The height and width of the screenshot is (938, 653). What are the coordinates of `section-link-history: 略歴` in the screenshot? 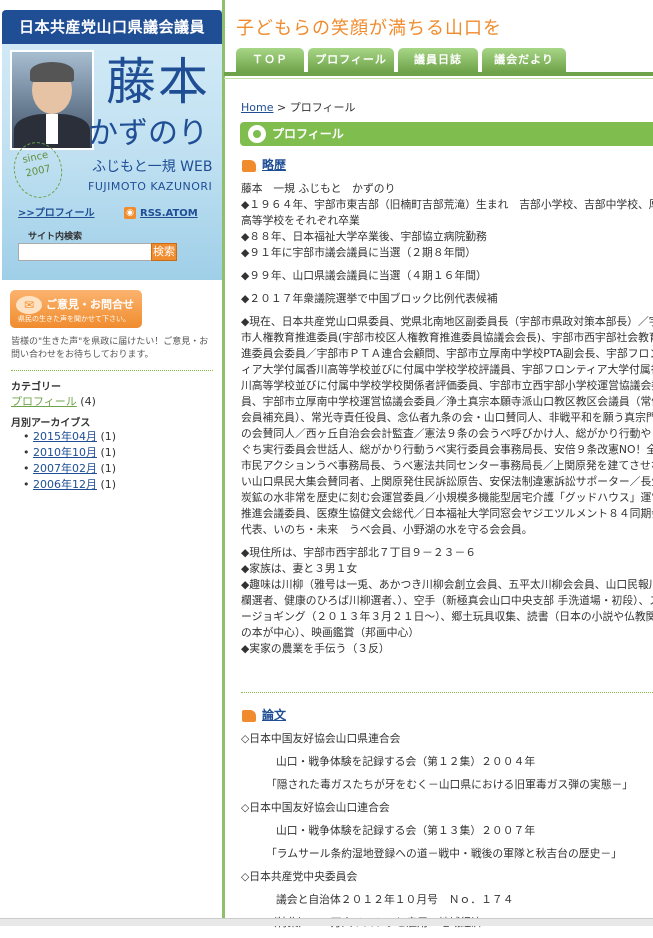 It's located at (274, 165).